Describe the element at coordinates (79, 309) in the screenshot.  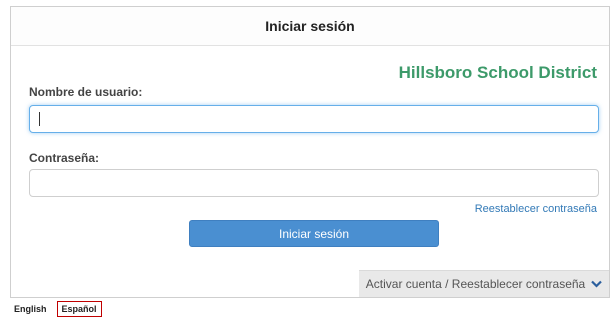
I see `language-espanol: Español` at that location.